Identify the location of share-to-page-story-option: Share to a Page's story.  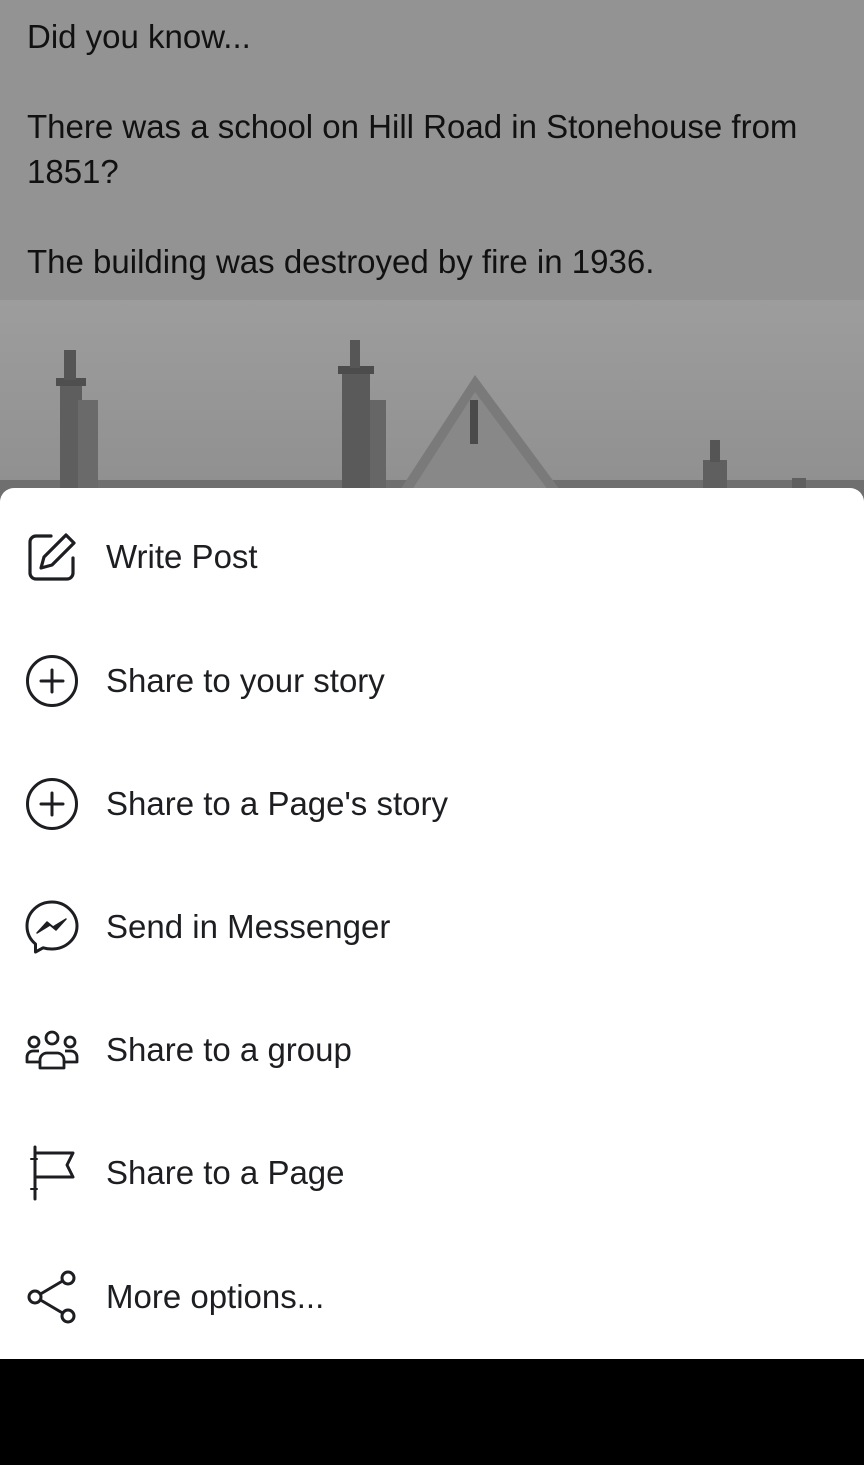
(432, 804).